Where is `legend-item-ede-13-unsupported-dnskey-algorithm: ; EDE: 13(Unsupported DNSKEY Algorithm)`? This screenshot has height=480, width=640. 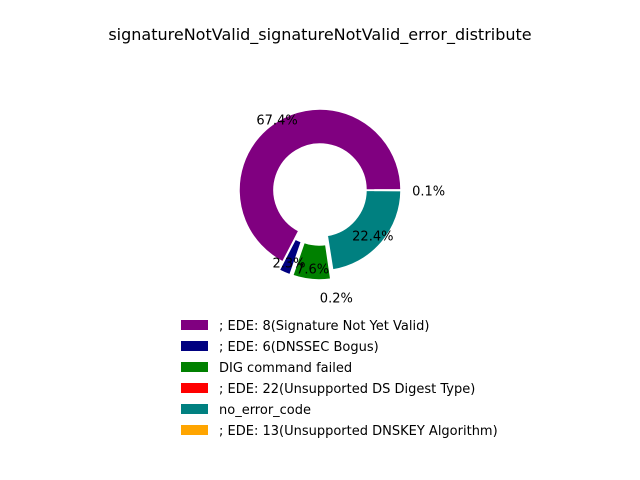
legend-item-ede-13-unsupported-dnskey-algorithm: ; EDE: 13(Unsupported DNSKEY Algorithm) is located at coordinates (339, 431).